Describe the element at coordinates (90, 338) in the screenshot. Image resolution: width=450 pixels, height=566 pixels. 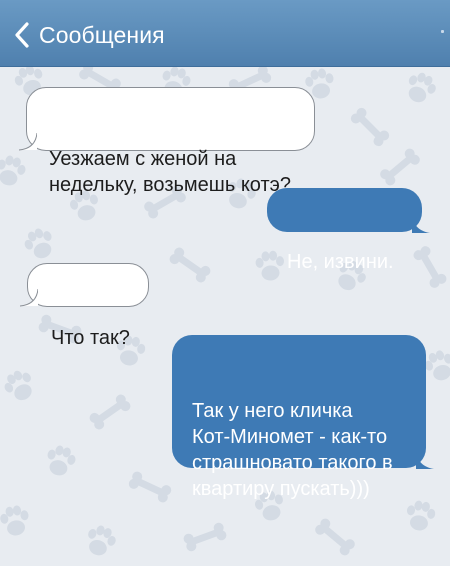
I see `message-text: Что так?` at that location.